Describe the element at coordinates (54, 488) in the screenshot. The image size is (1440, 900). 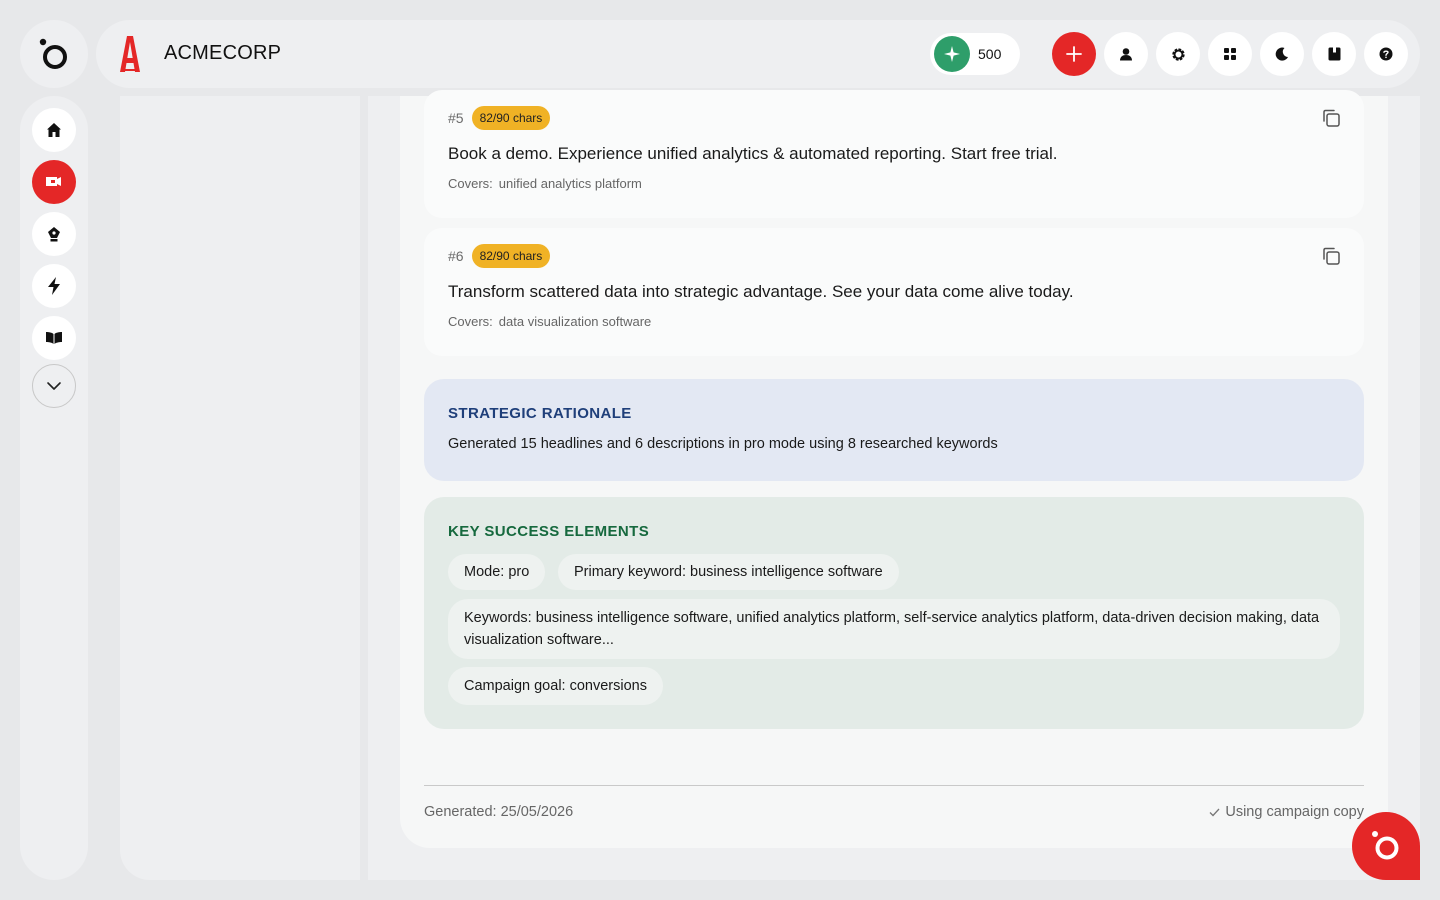
I see `side-navigation` at that location.